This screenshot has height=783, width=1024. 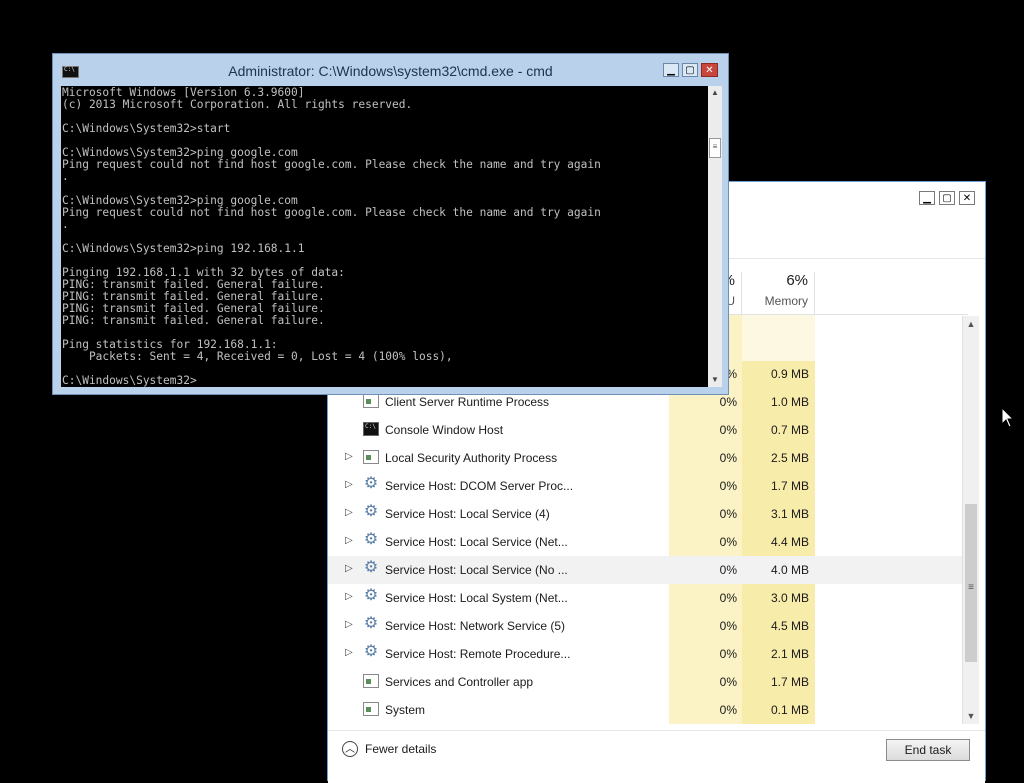 I want to click on process-memory: 3.0 MB, so click(x=789, y=598).